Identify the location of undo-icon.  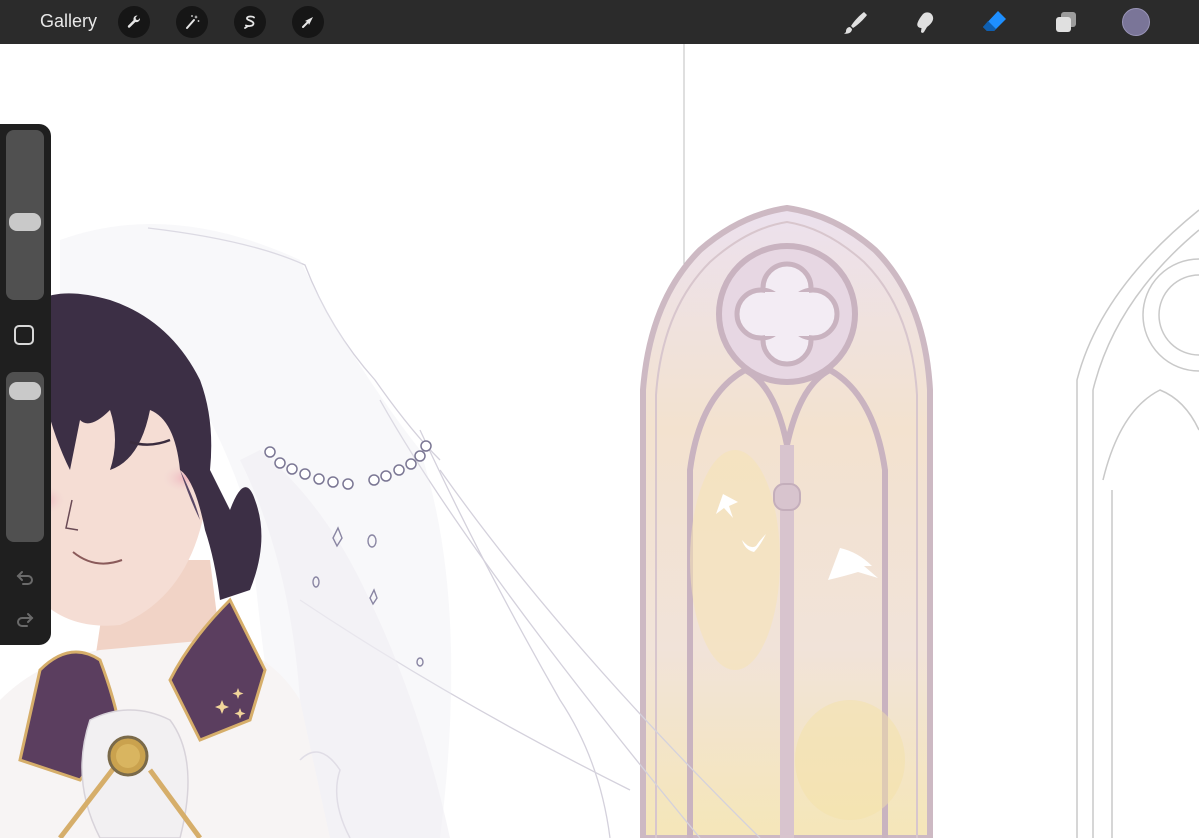
(25, 577).